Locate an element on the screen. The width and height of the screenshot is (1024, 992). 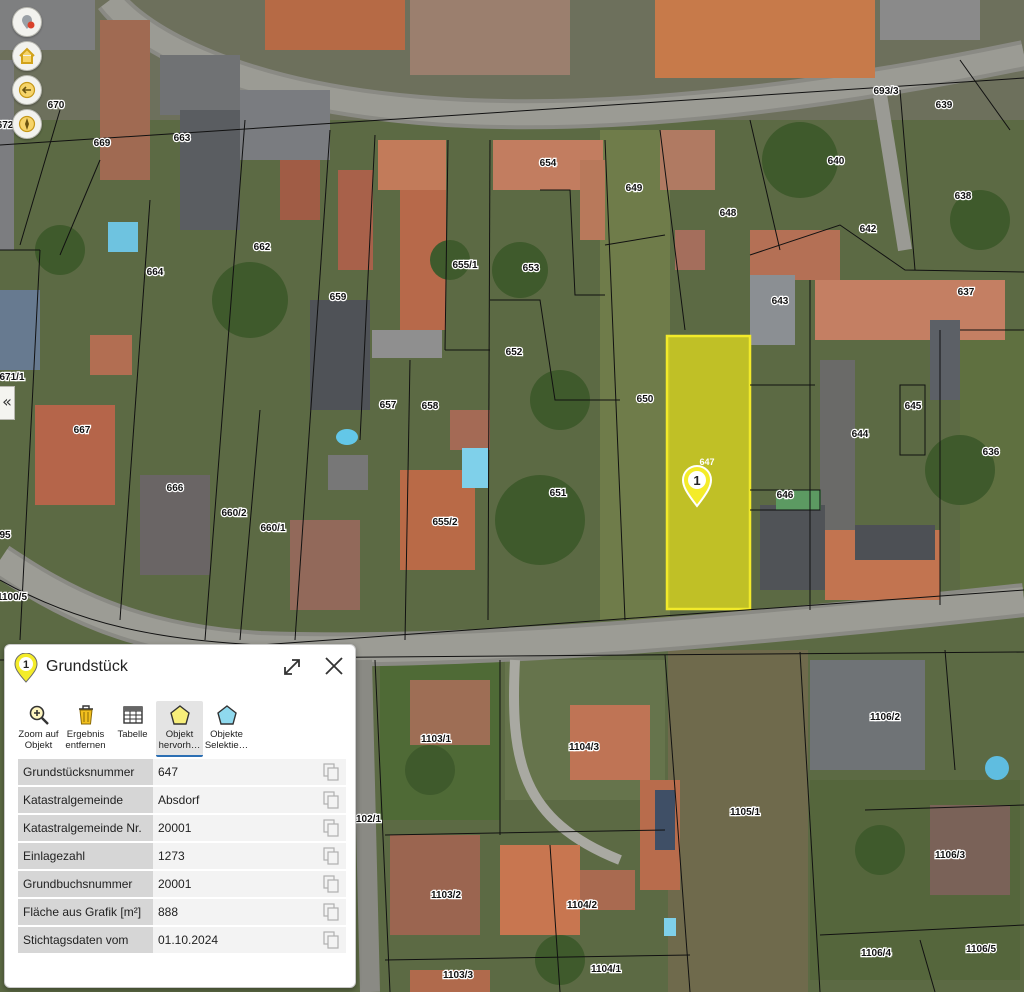
back-button is located at coordinates (27, 90).